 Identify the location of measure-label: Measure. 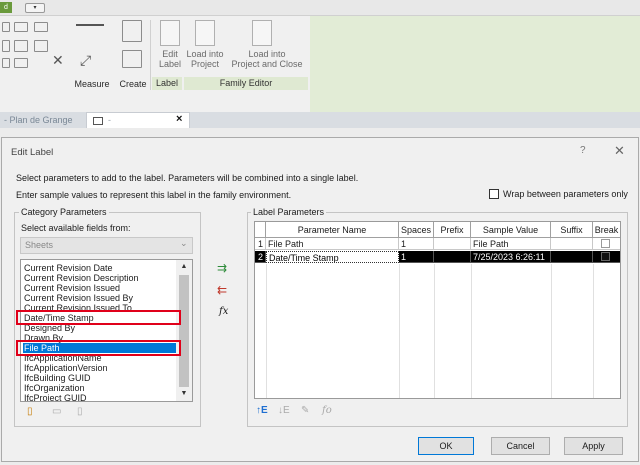
(92, 84).